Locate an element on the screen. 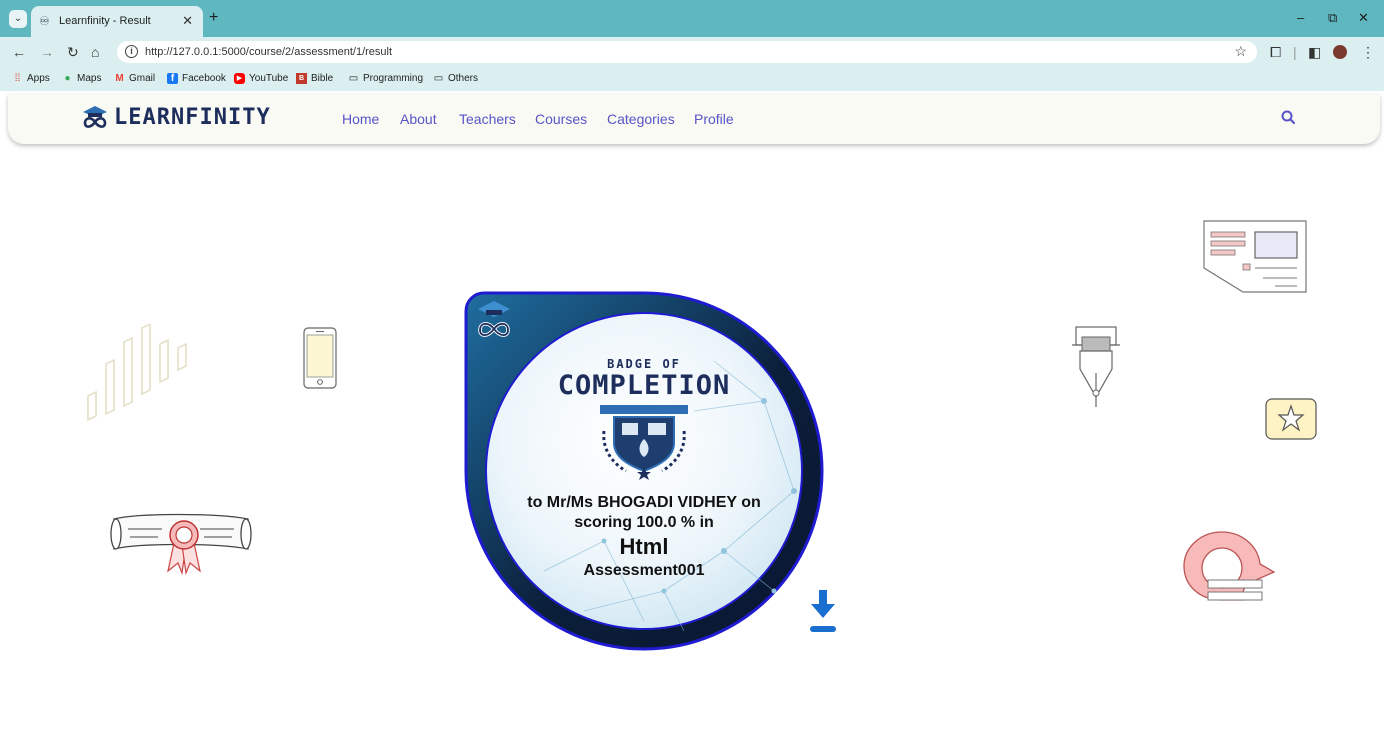  brand-name: LEARNFINITY is located at coordinates (192, 117).